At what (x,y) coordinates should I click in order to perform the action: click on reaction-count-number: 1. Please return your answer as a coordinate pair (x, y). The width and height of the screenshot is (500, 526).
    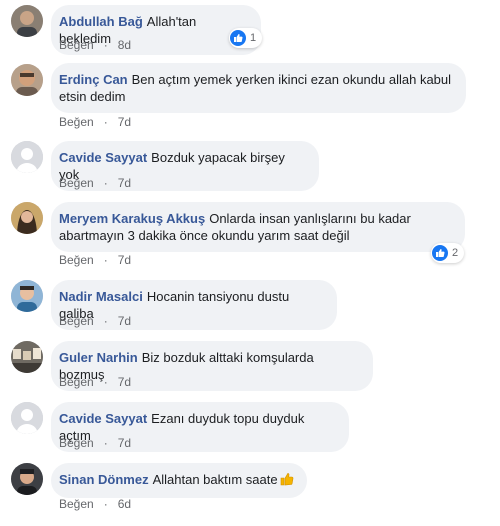
    Looking at the image, I should click on (253, 38).